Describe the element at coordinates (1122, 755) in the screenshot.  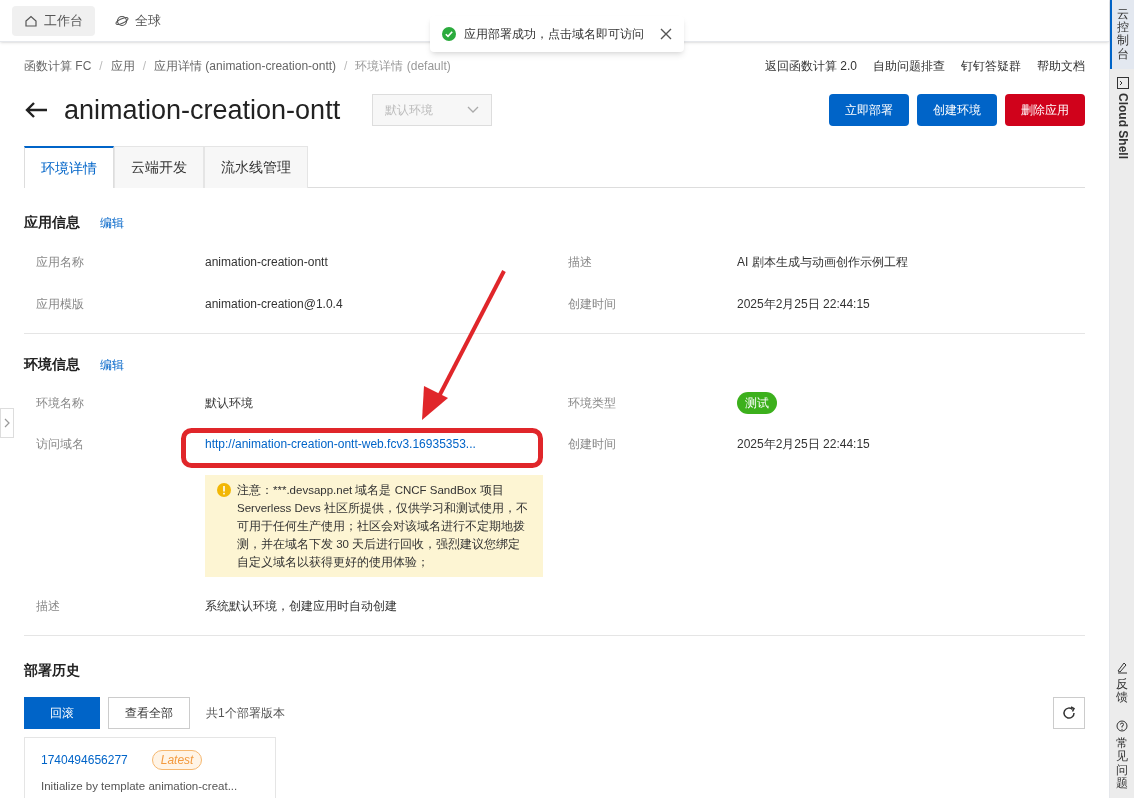
I see `side-rail-link: 常见问题` at that location.